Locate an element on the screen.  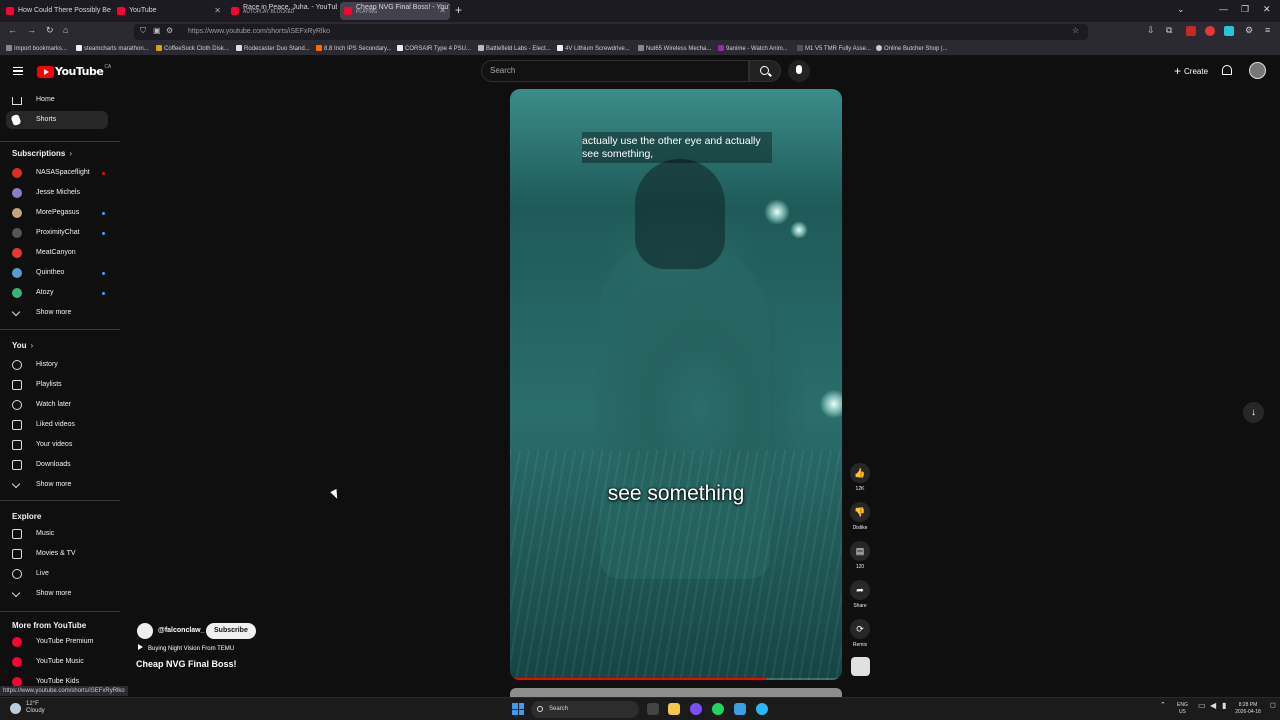
battery-icon: ▮ is located at coordinates (1224, 706).